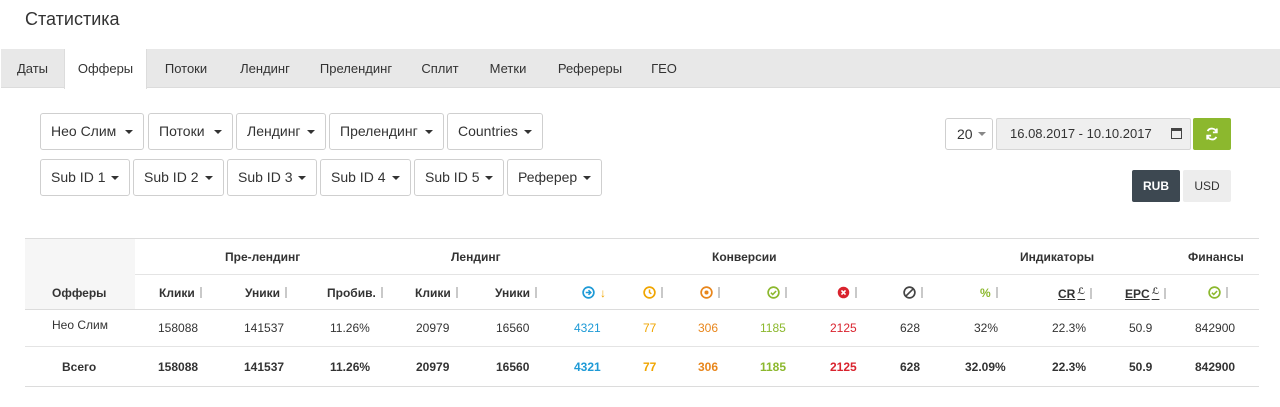 The height and width of the screenshot is (407, 1280). I want to click on tab-referers: Рефереры, so click(590, 68).